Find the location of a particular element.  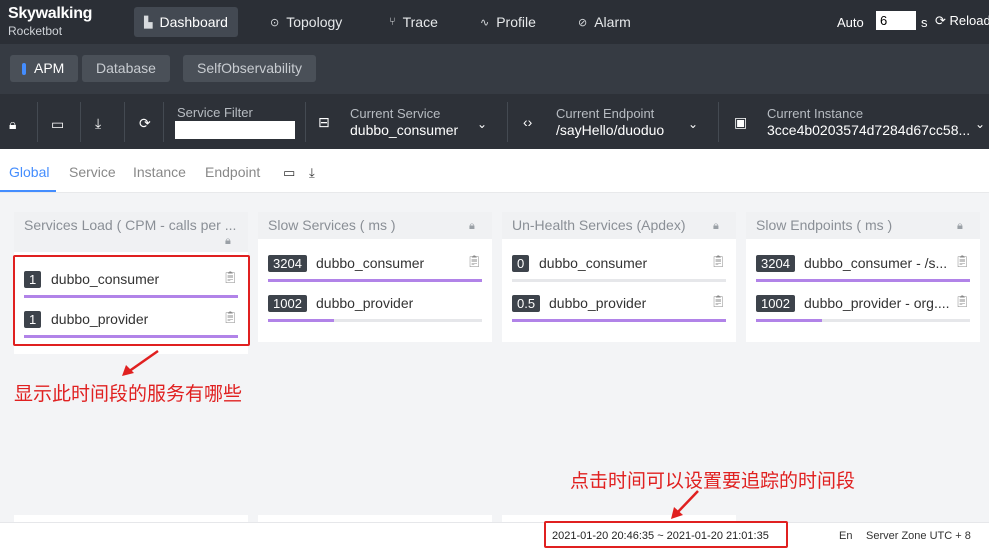

logo-title: Skywalking is located at coordinates (50, 13).